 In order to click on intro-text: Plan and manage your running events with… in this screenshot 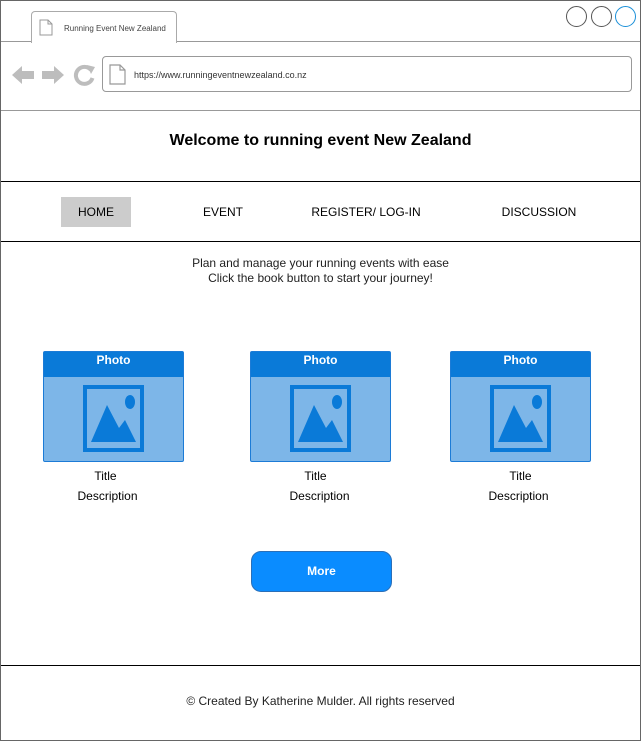, I will do `click(320, 271)`.